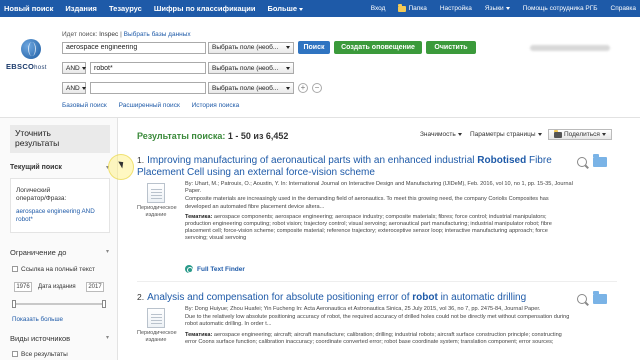 The width and height of the screenshot is (640, 360). I want to click on nav-preferences: Настройка, so click(456, 8).